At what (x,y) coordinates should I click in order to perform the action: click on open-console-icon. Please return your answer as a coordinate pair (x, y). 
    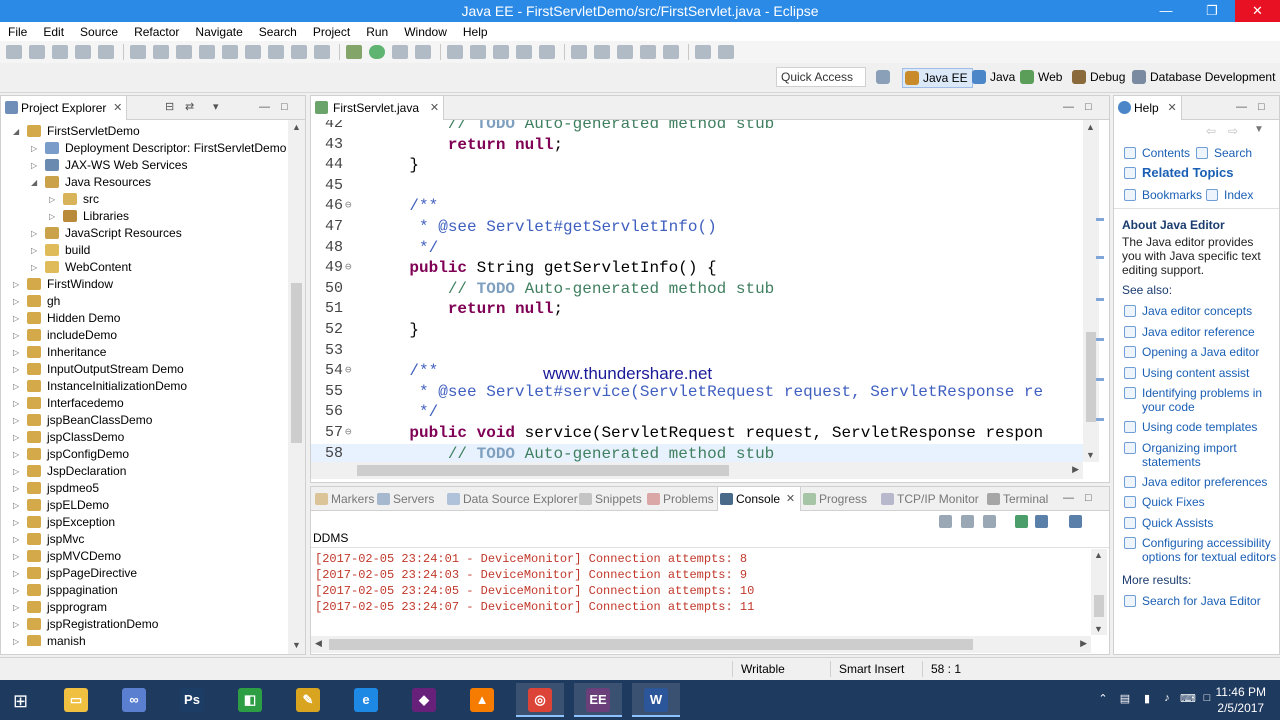
    Looking at the image, I should click on (1075, 521).